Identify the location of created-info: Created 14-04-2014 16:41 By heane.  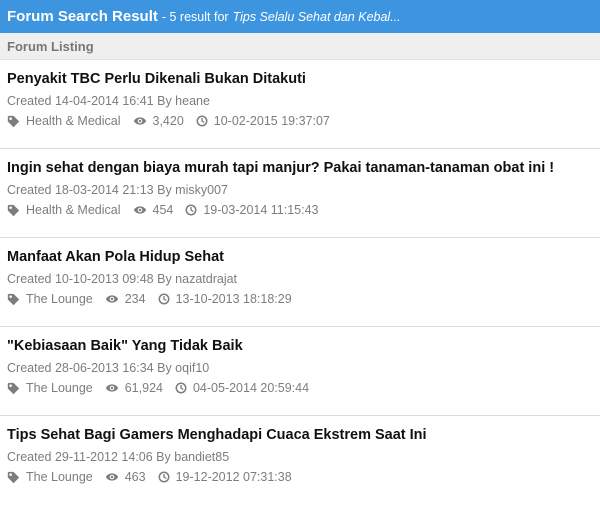
(108, 101).